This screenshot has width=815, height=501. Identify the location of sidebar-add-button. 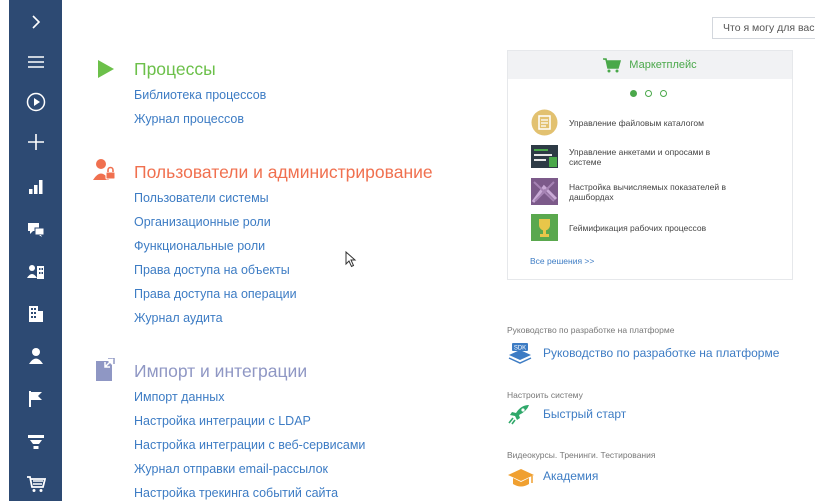
(35, 142).